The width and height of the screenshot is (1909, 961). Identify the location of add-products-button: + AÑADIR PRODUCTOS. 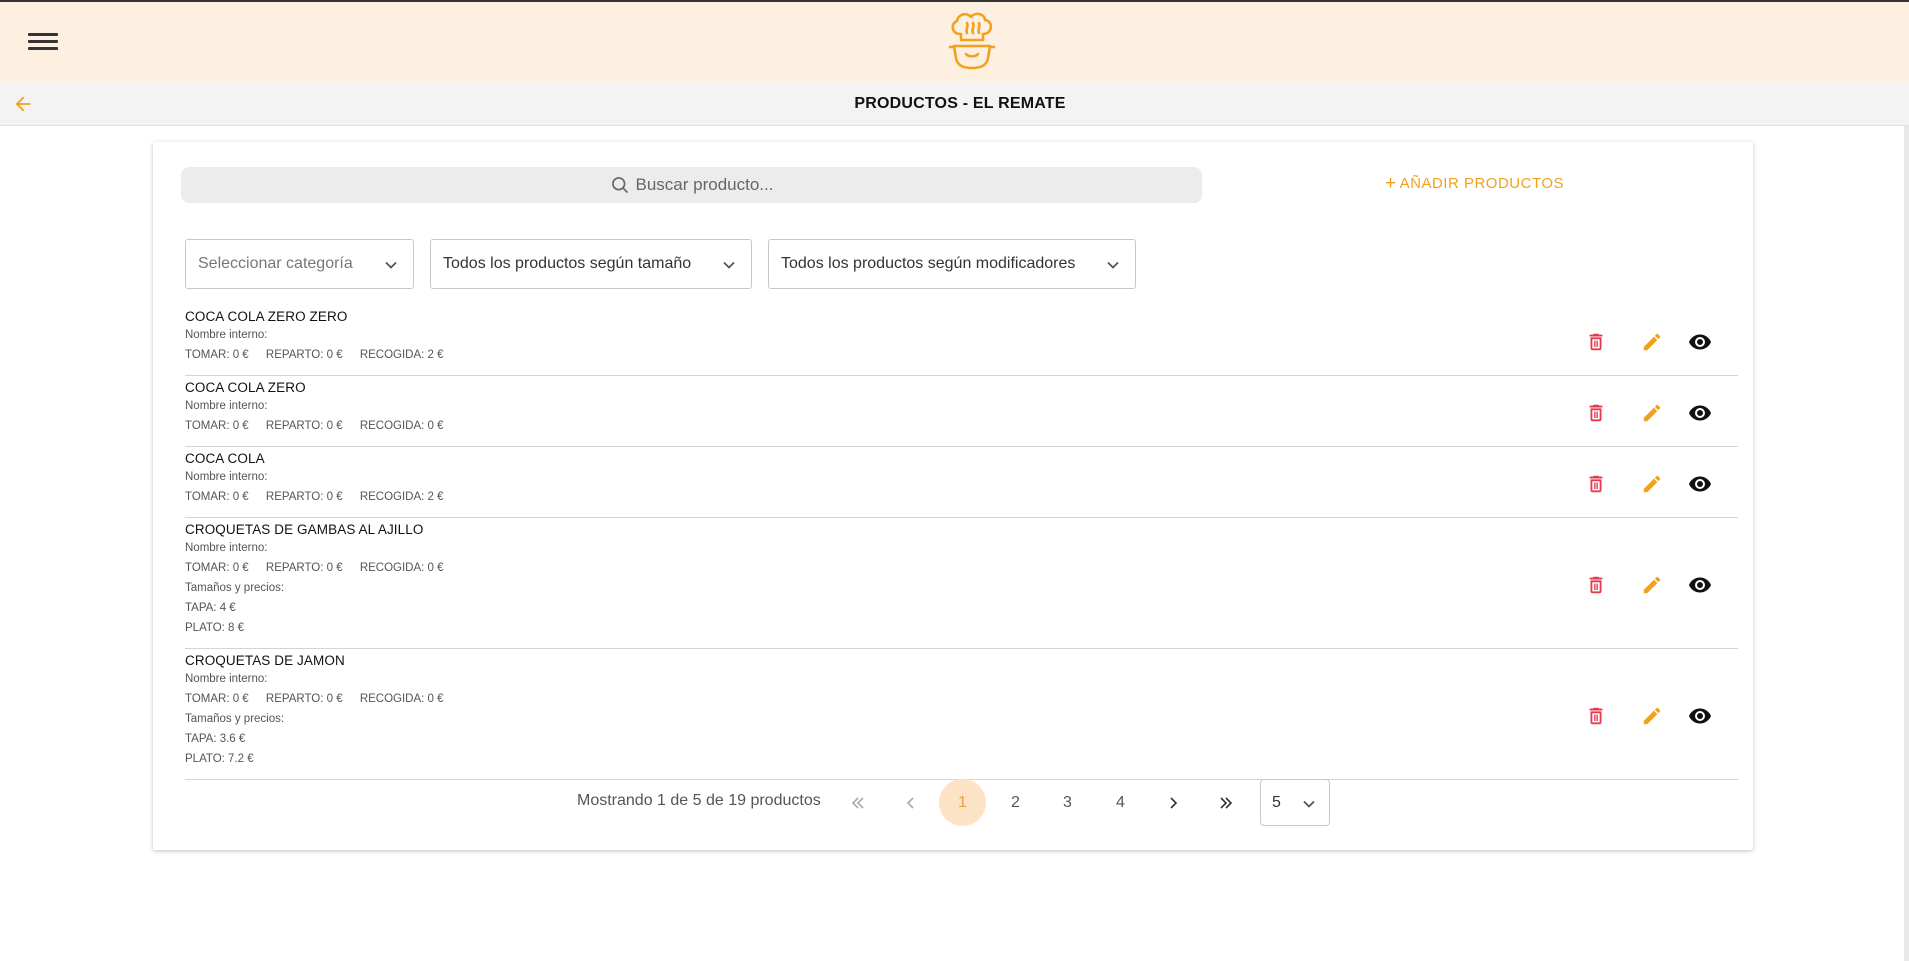
(1475, 183).